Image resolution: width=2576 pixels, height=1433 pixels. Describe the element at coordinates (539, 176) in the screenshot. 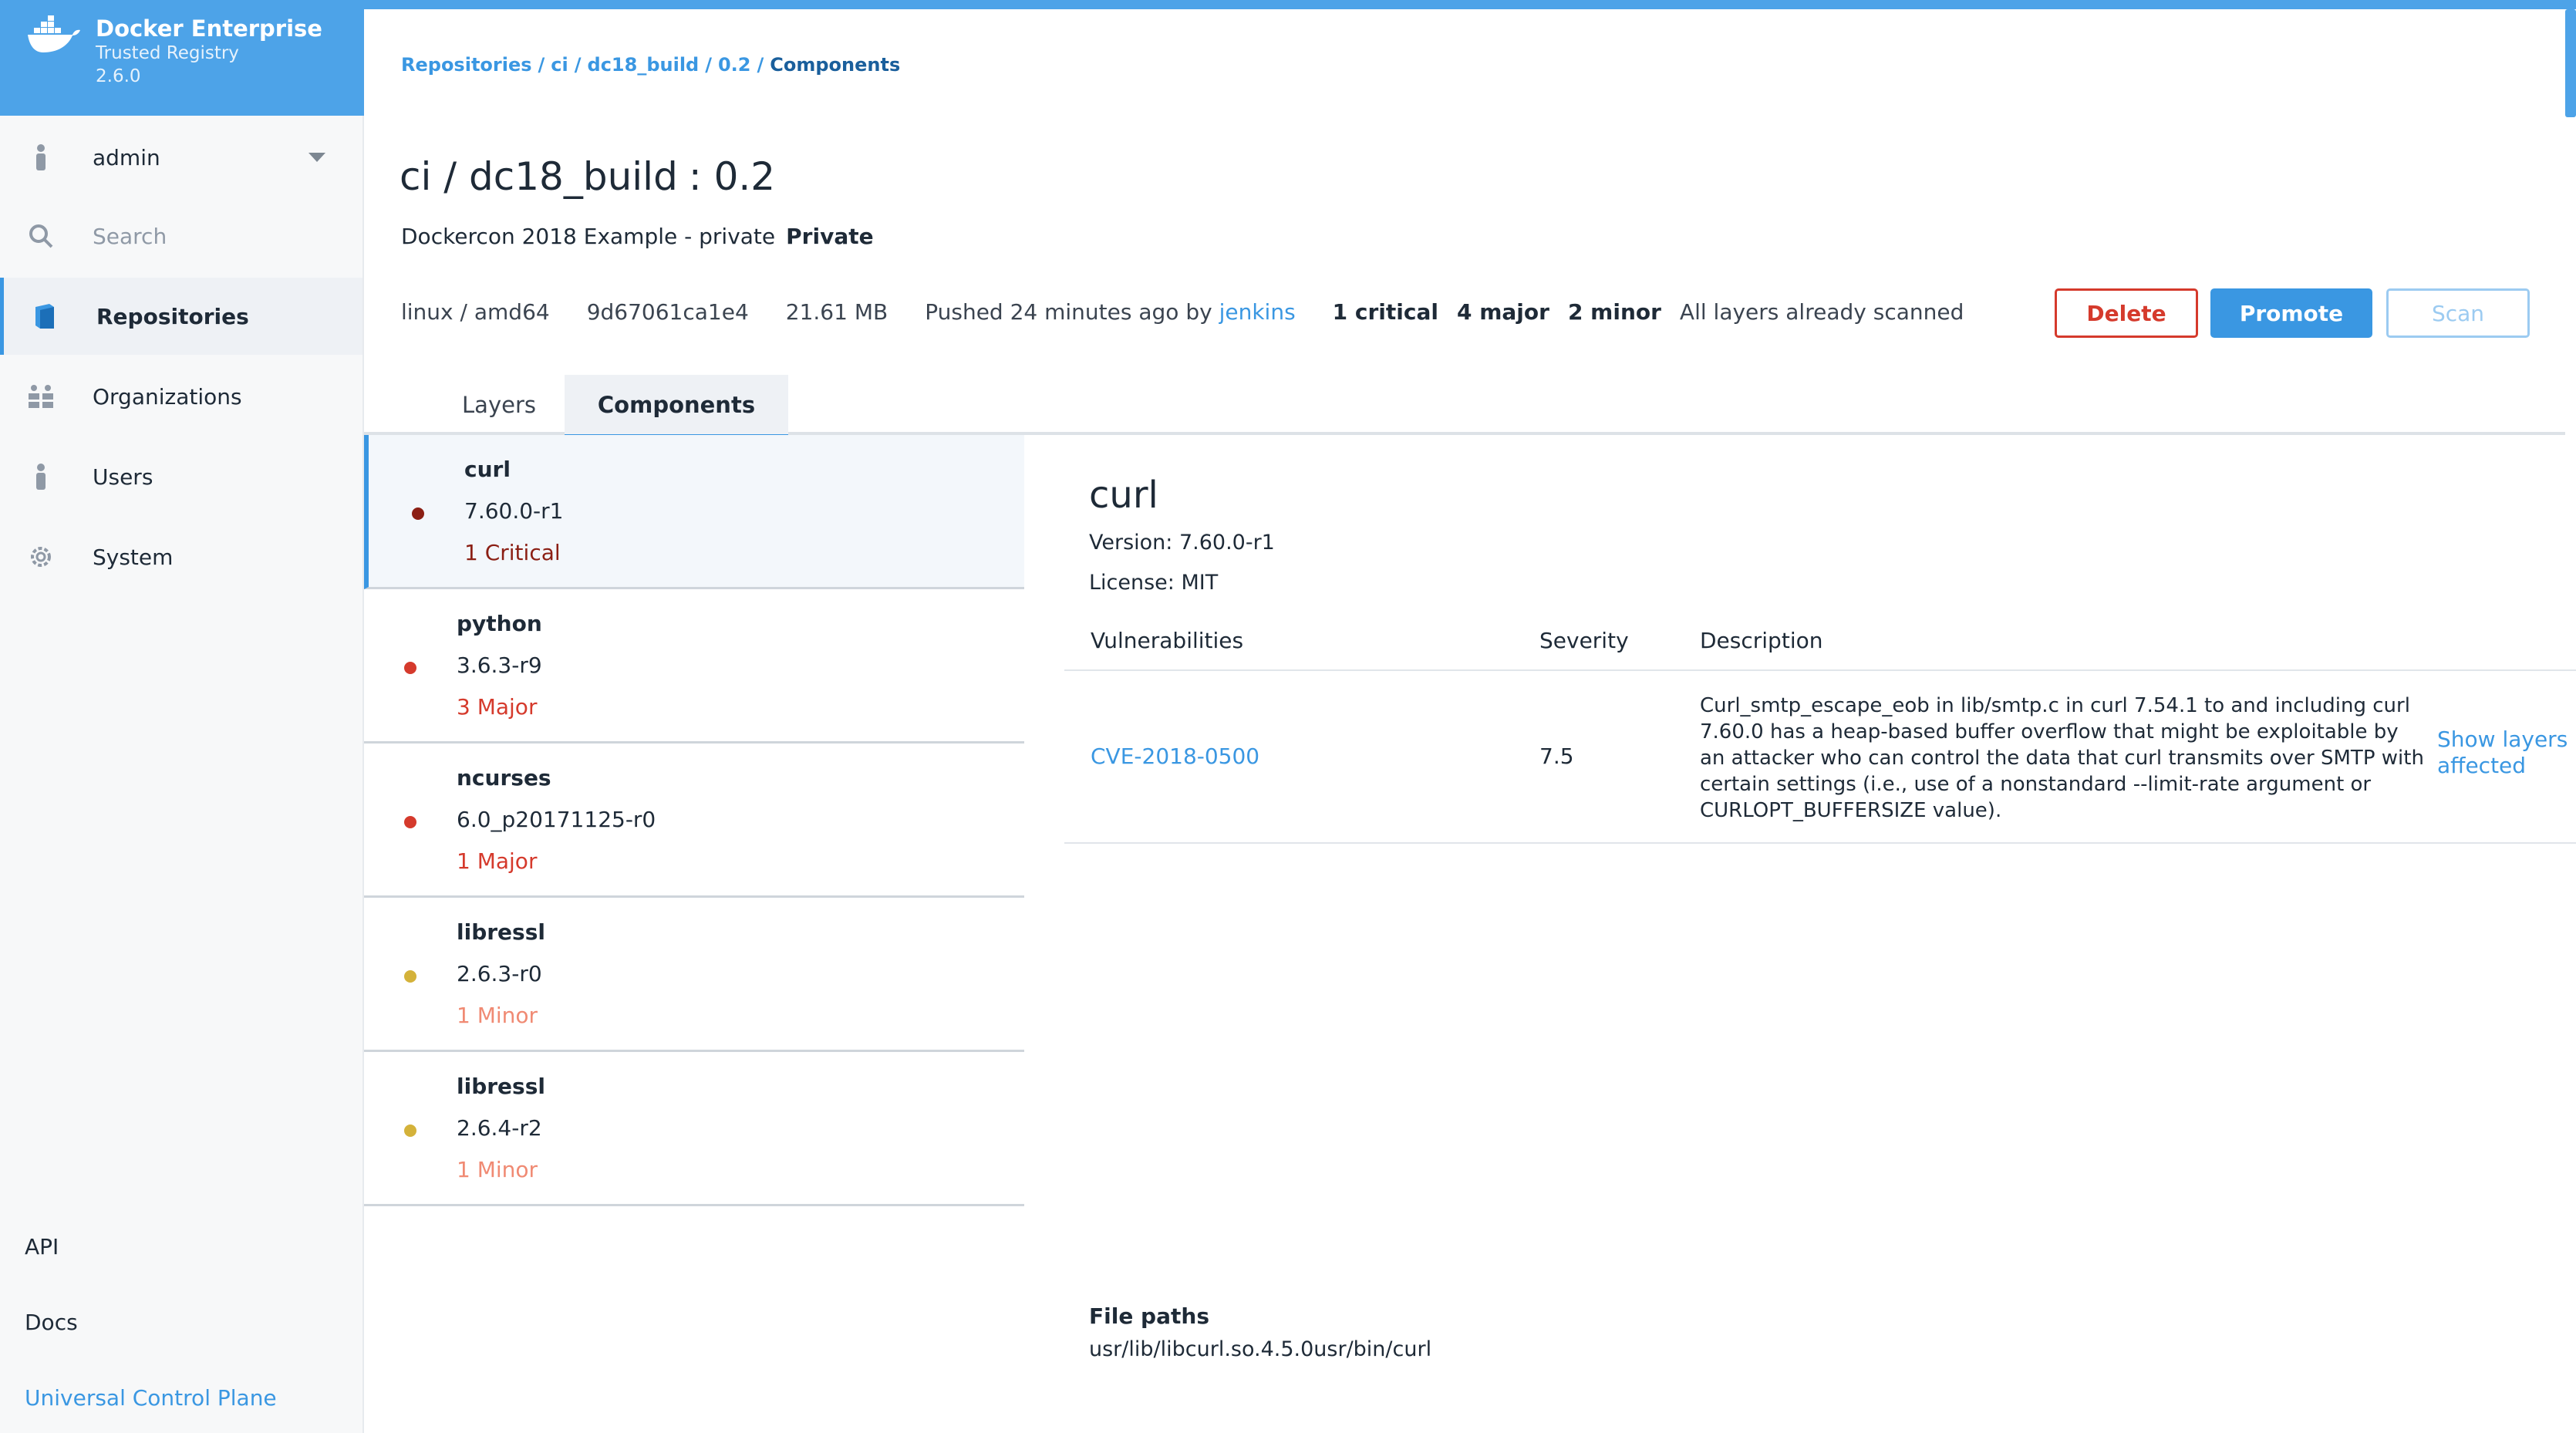

I see `repo-name: ci / dc18_build` at that location.